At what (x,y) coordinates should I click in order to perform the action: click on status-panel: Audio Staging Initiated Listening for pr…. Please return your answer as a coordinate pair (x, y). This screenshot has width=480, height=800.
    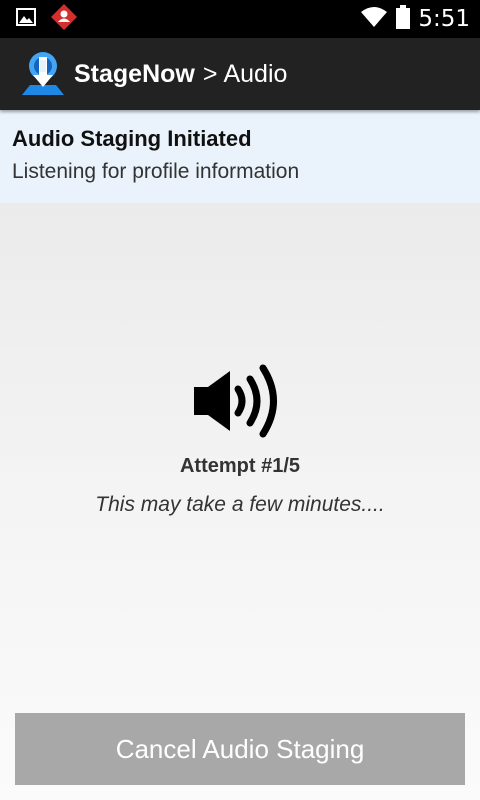
    Looking at the image, I should click on (240, 156).